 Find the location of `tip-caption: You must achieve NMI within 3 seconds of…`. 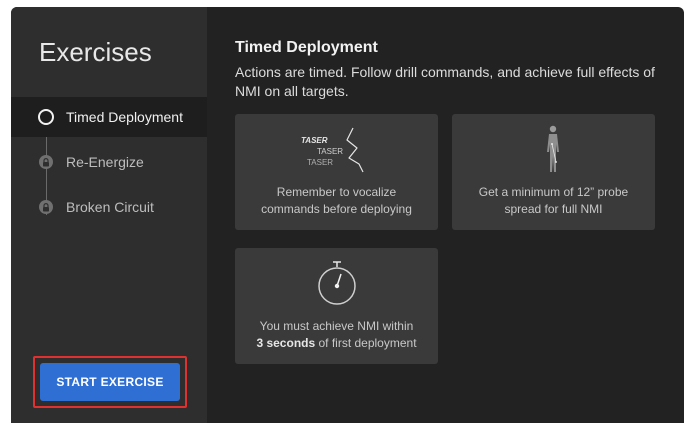

tip-caption: You must achieve NMI within 3 seconds of… is located at coordinates (336, 334).